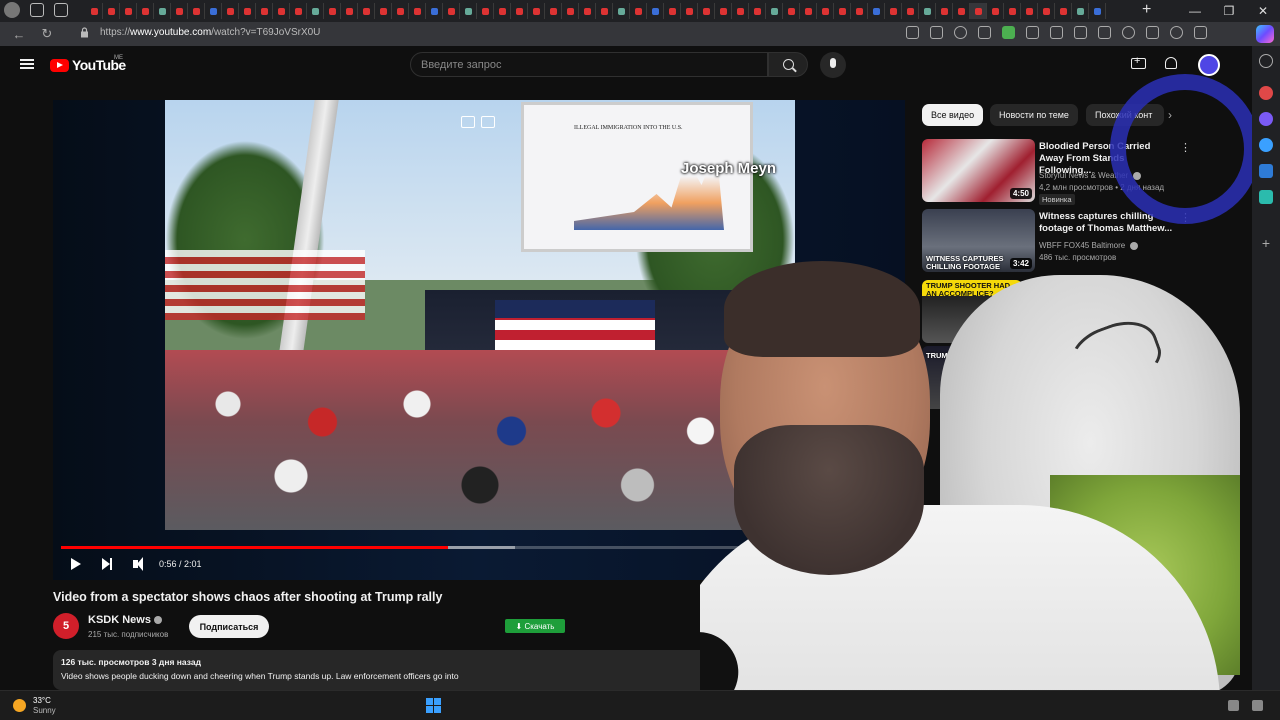 The width and height of the screenshot is (1280, 720). Describe the element at coordinates (66, 626) in the screenshot. I see `channel-avatar: 5` at that location.